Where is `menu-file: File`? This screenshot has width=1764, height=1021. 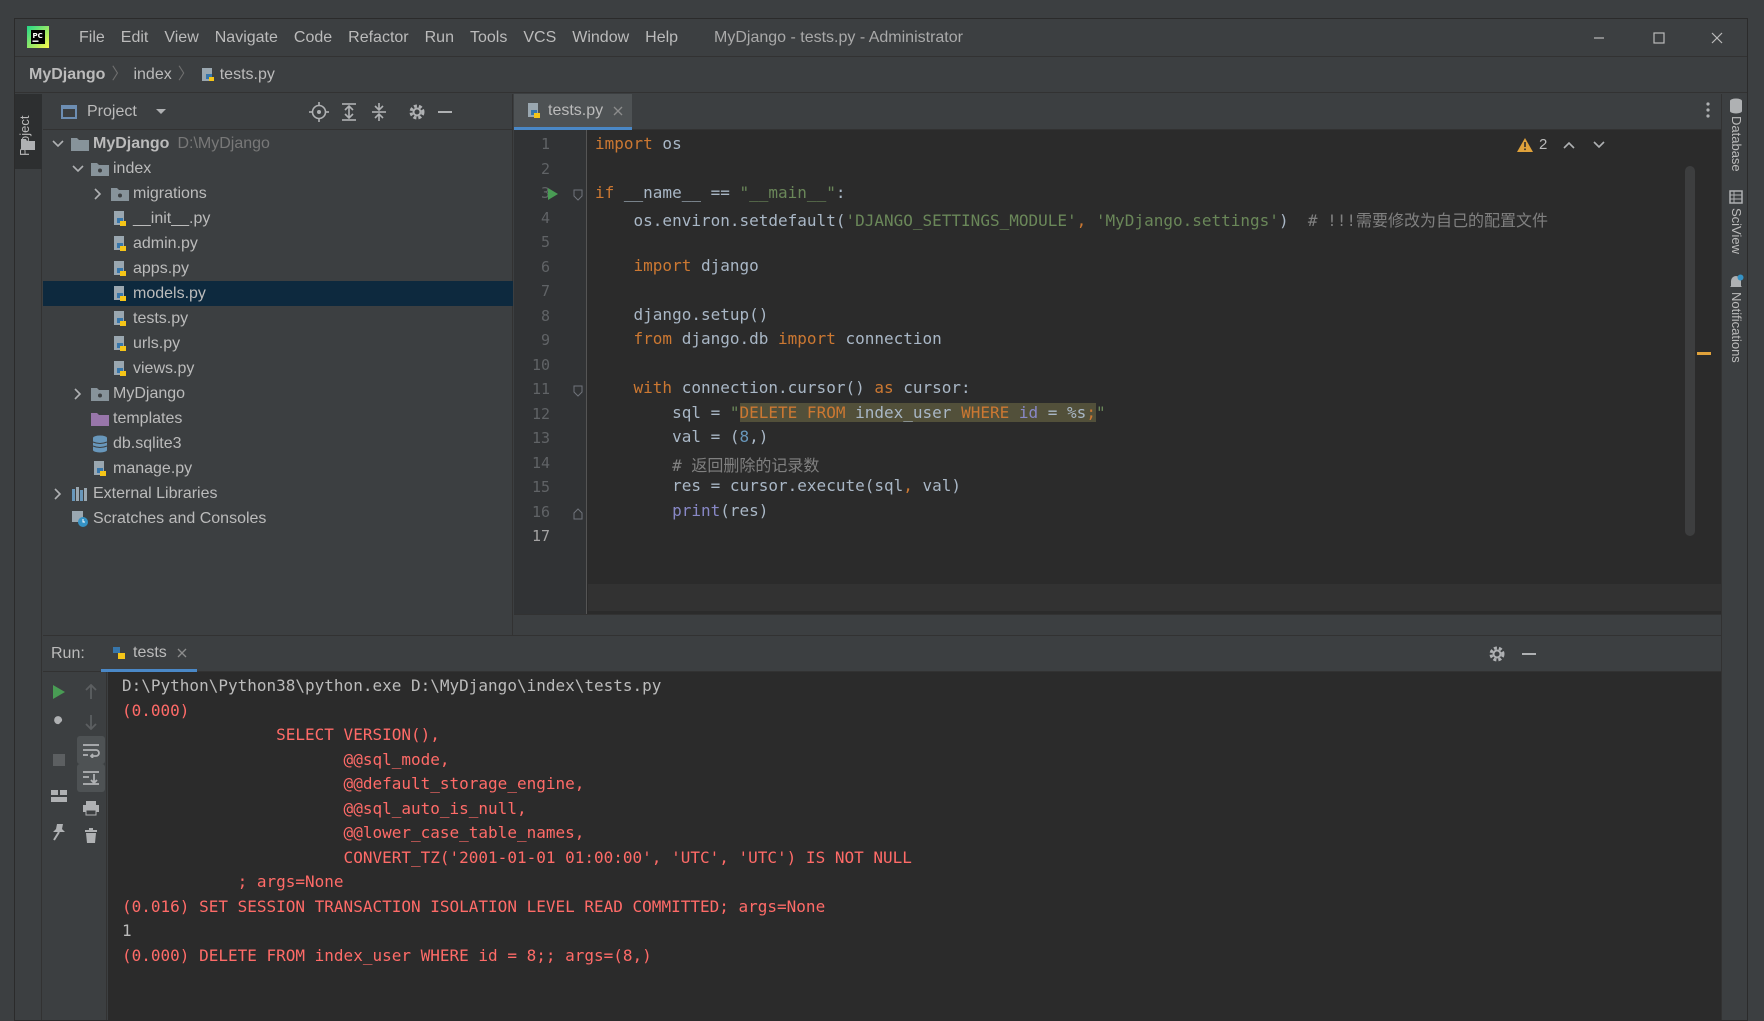 menu-file: File is located at coordinates (92, 38).